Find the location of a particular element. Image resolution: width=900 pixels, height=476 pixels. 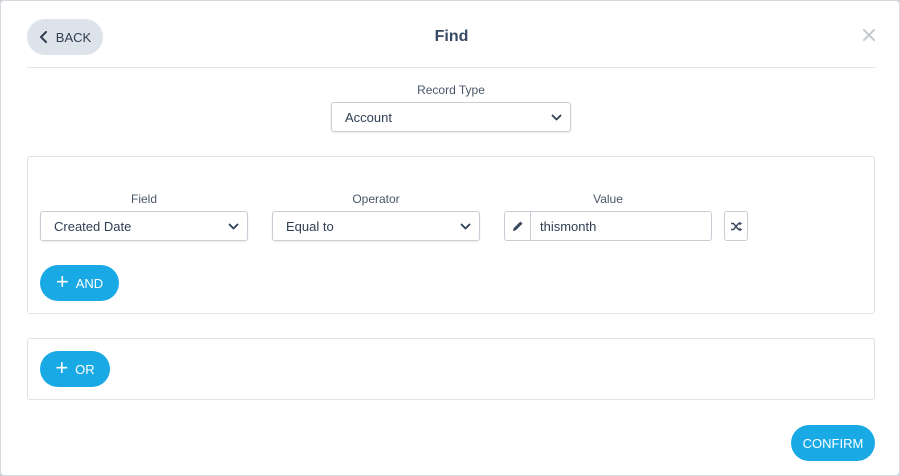

shuffle-icon is located at coordinates (736, 226).